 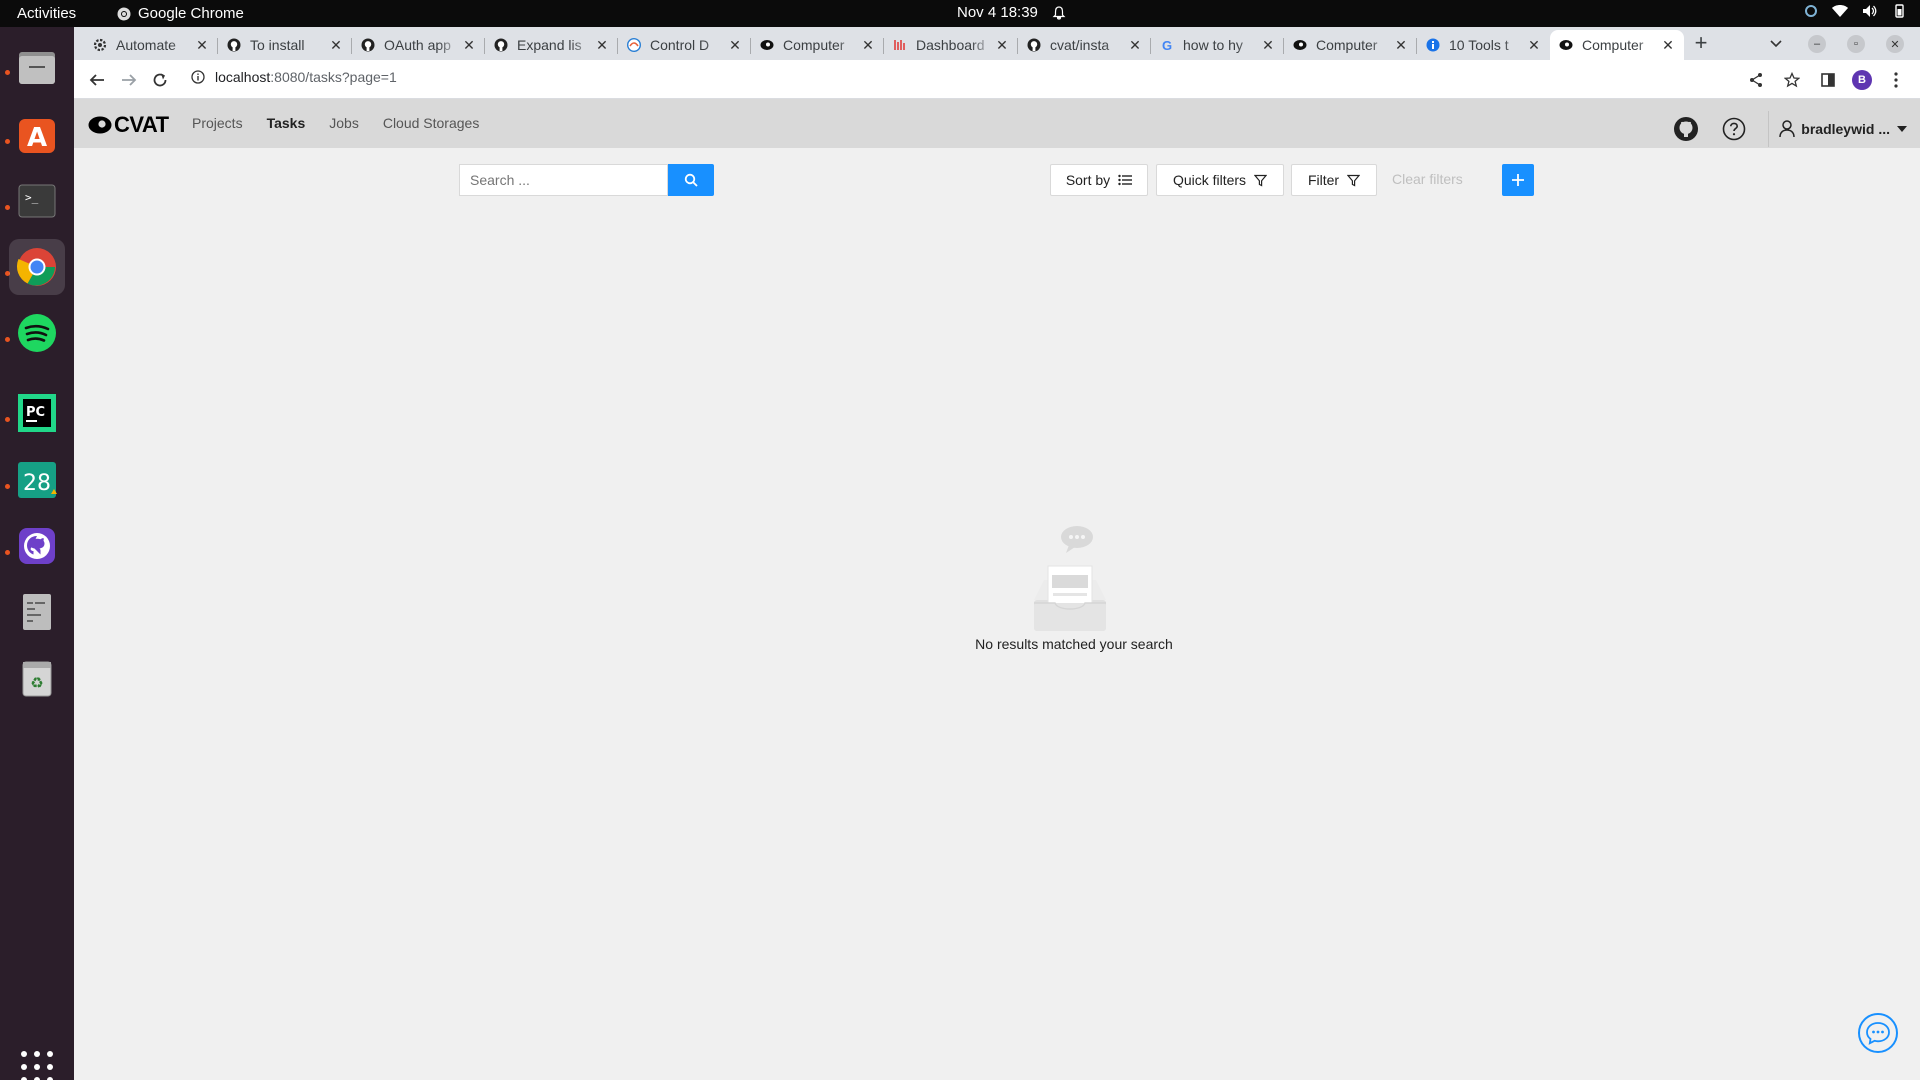 What do you see at coordinates (277, 45) in the screenshot?
I see `tab-label: To install` at bounding box center [277, 45].